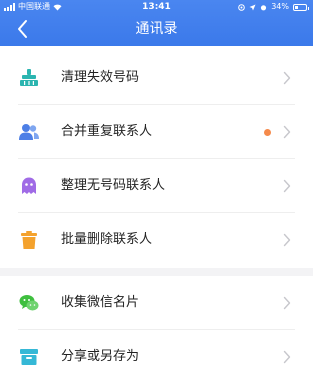  I want to click on navigation-arrow-icon, so click(252, 7).